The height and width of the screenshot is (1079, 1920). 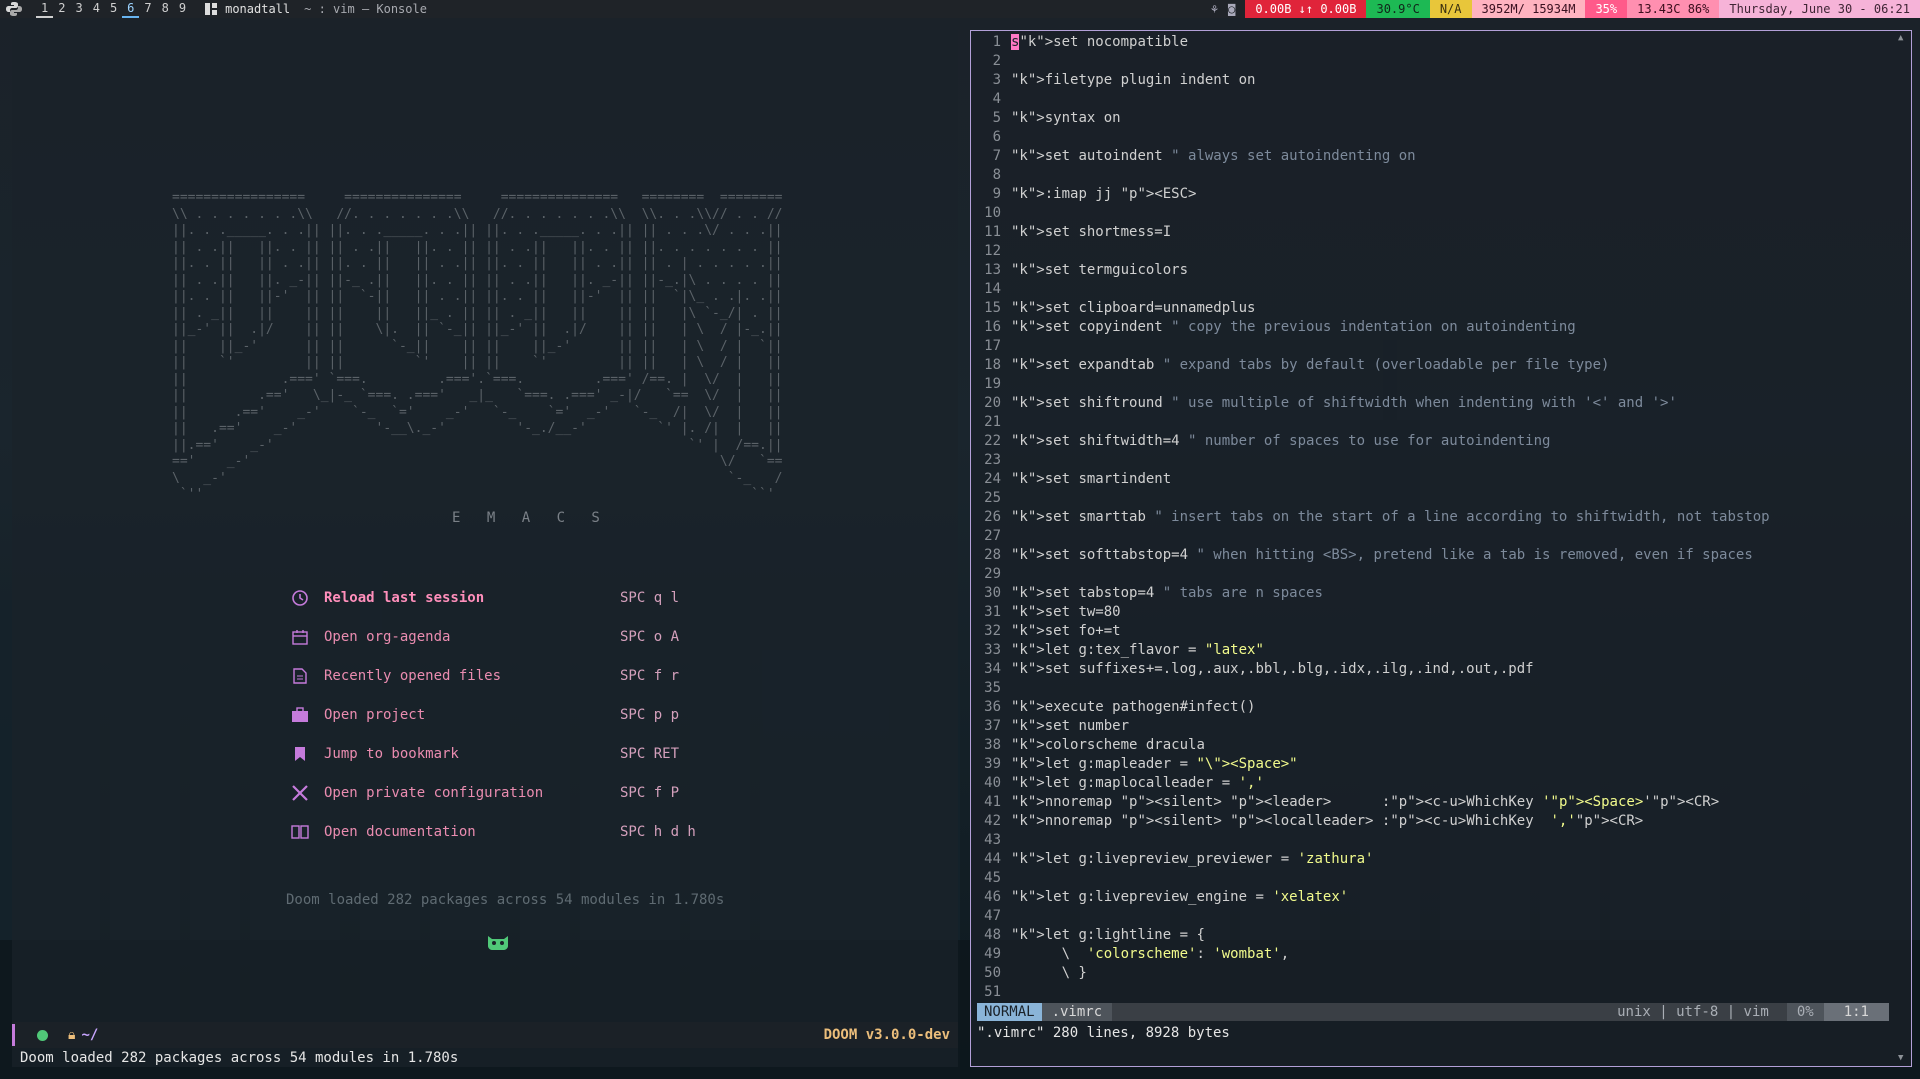 I want to click on code-line: 25, so click(x=1431, y=498).